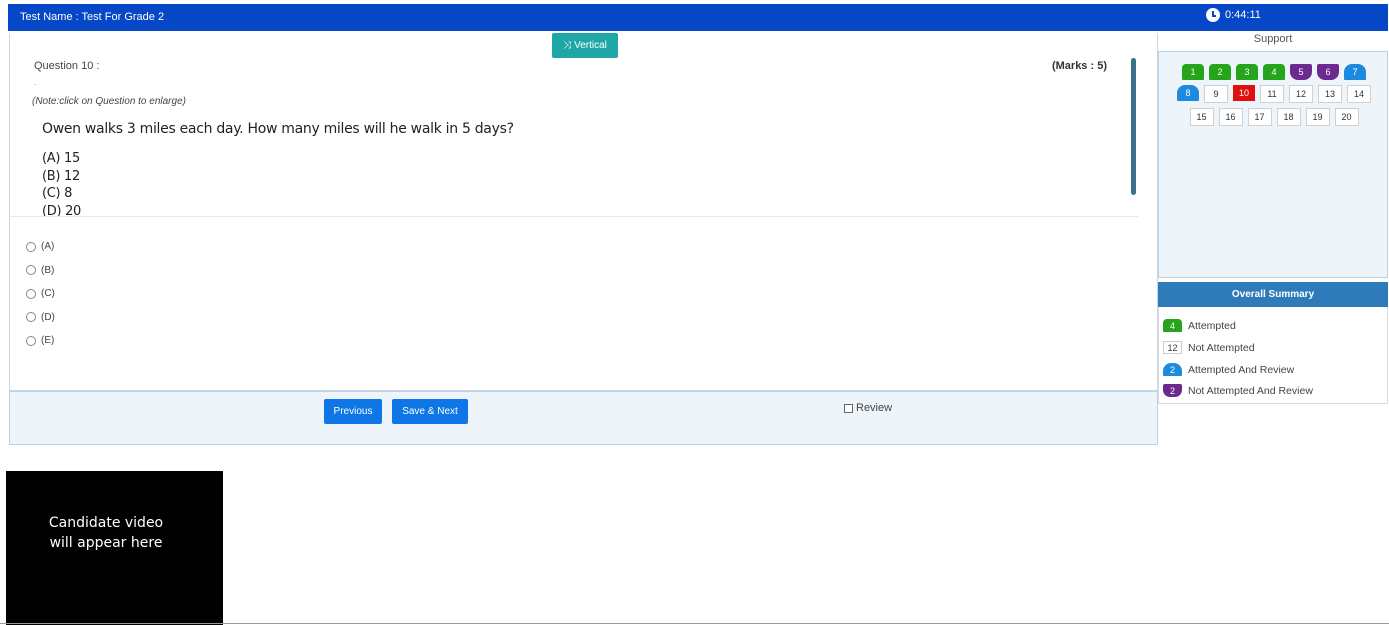 The width and height of the screenshot is (1389, 625). What do you see at coordinates (1188, 93) in the screenshot?
I see `palette-question-8: 8` at bounding box center [1188, 93].